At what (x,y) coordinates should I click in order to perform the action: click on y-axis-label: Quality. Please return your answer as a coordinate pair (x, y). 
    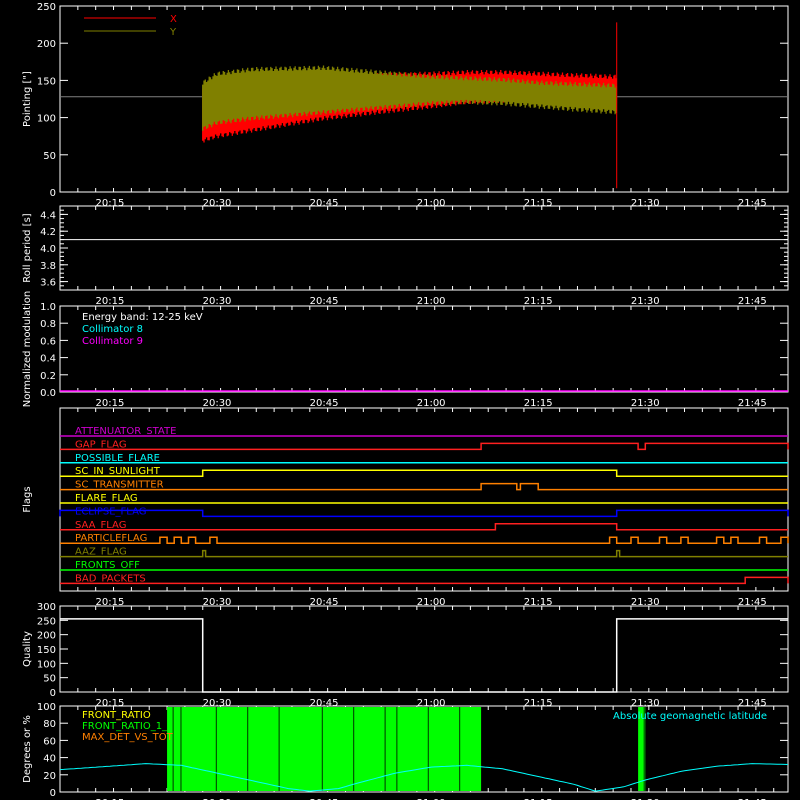
    Looking at the image, I should click on (27, 649).